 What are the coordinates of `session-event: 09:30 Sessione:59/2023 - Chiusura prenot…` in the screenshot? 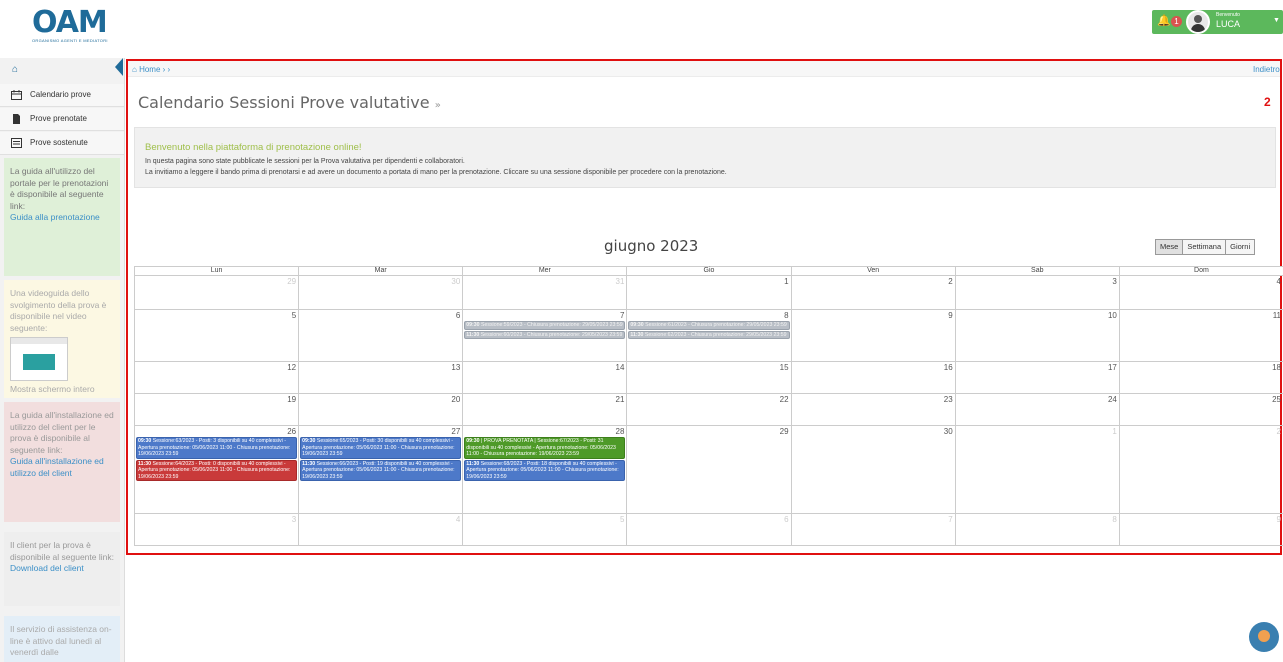 It's located at (545, 325).